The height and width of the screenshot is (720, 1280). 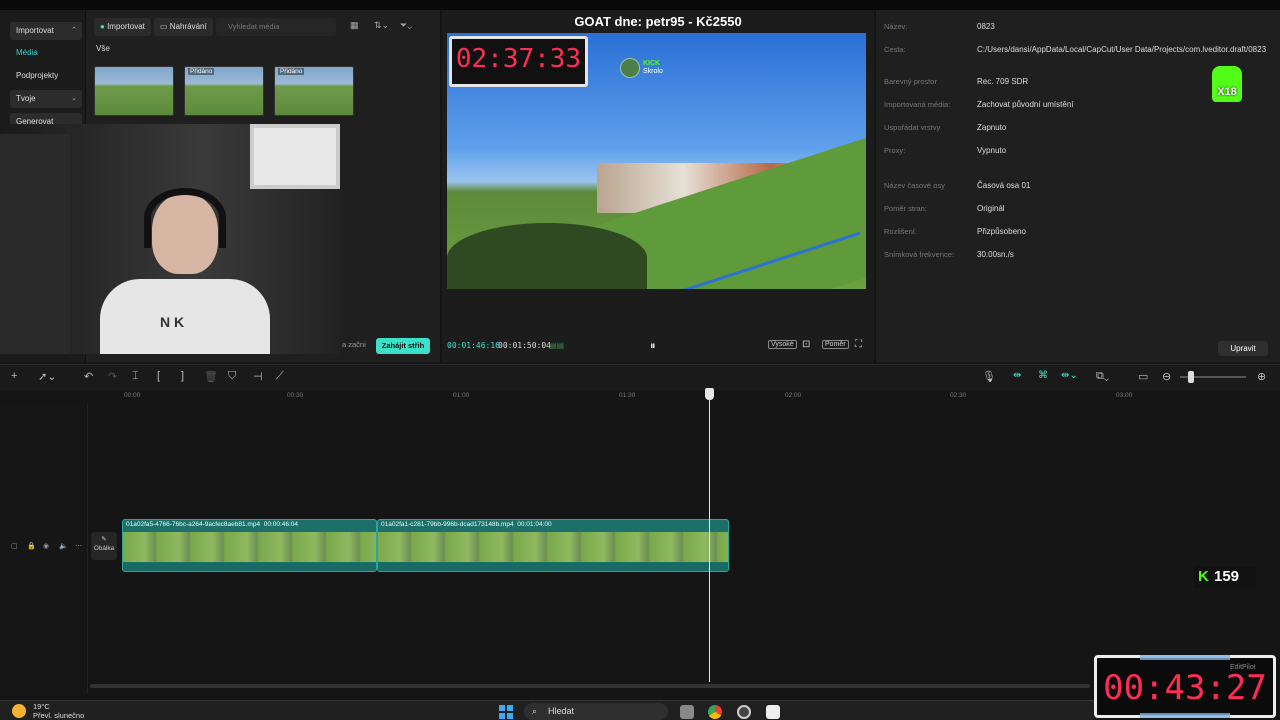 I want to click on kick-viewer-count: K 159, so click(x=1225, y=577).